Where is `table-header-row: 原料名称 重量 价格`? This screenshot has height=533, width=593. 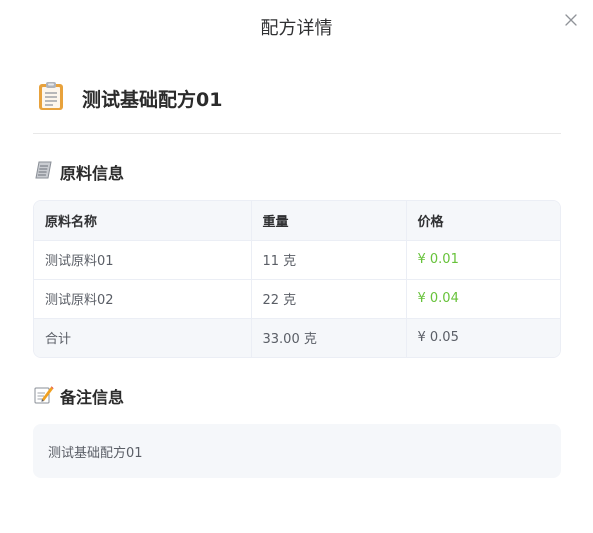
table-header-row: 原料名称 重量 价格 is located at coordinates (297, 221).